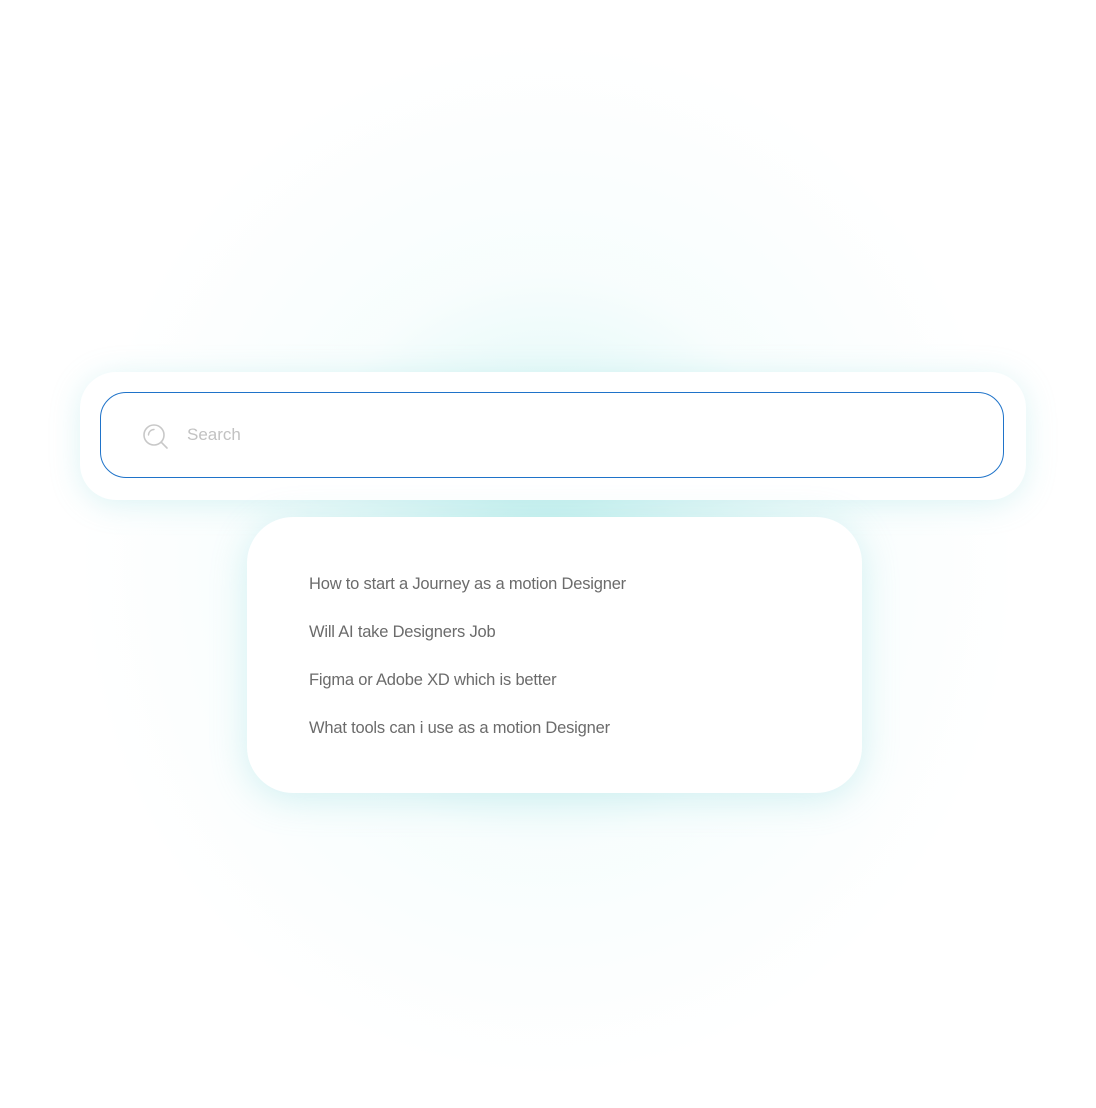 Image resolution: width=1096 pixels, height=1108 pixels. I want to click on suggestion-item: Will AI take Designers Job, so click(467, 641).